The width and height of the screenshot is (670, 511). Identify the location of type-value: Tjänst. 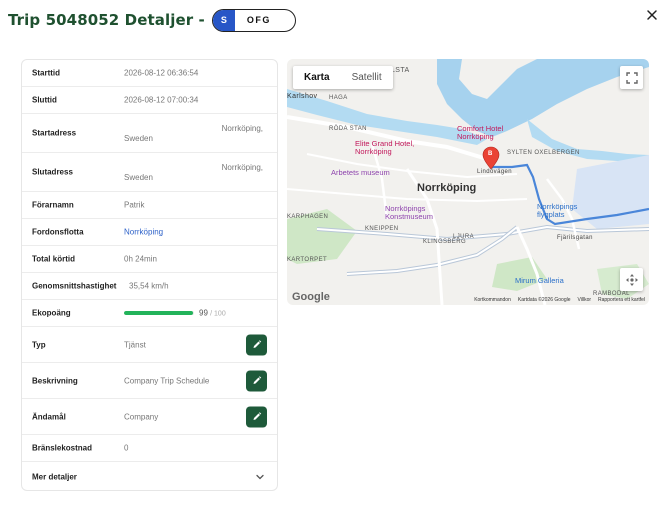
(135, 344).